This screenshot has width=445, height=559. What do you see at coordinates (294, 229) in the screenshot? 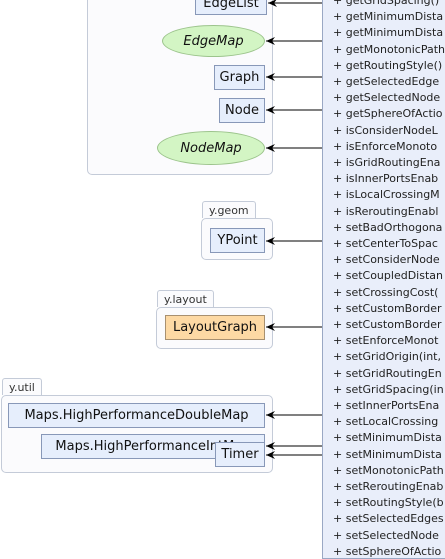
I see `dependency-arrows` at bounding box center [294, 229].